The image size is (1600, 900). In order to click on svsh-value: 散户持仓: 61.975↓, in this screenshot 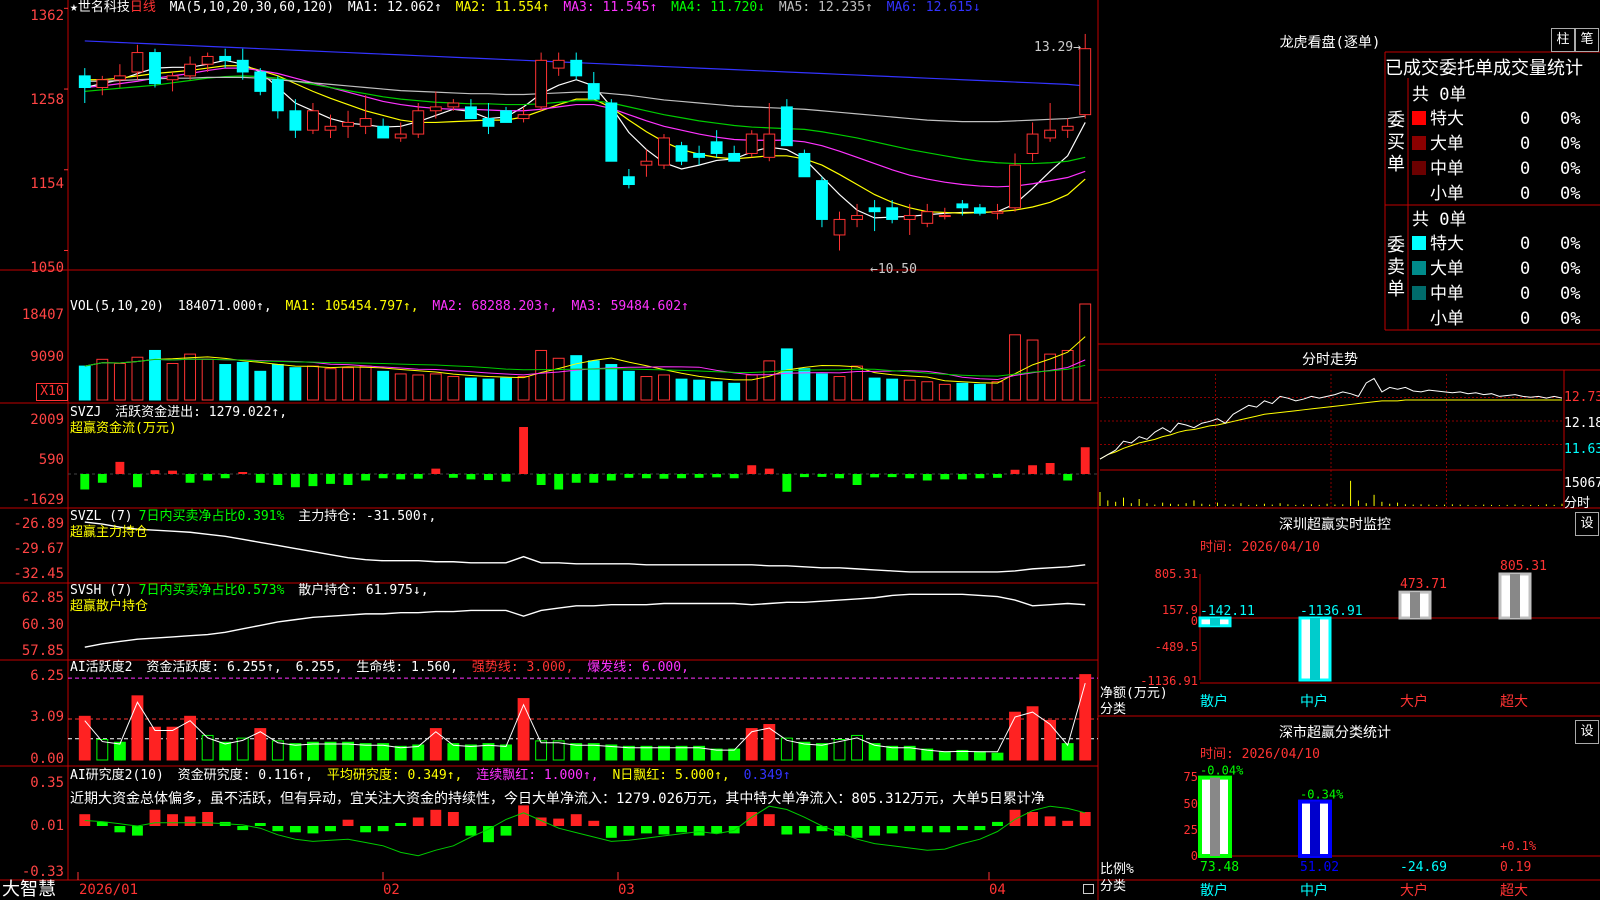, I will do `click(363, 590)`.